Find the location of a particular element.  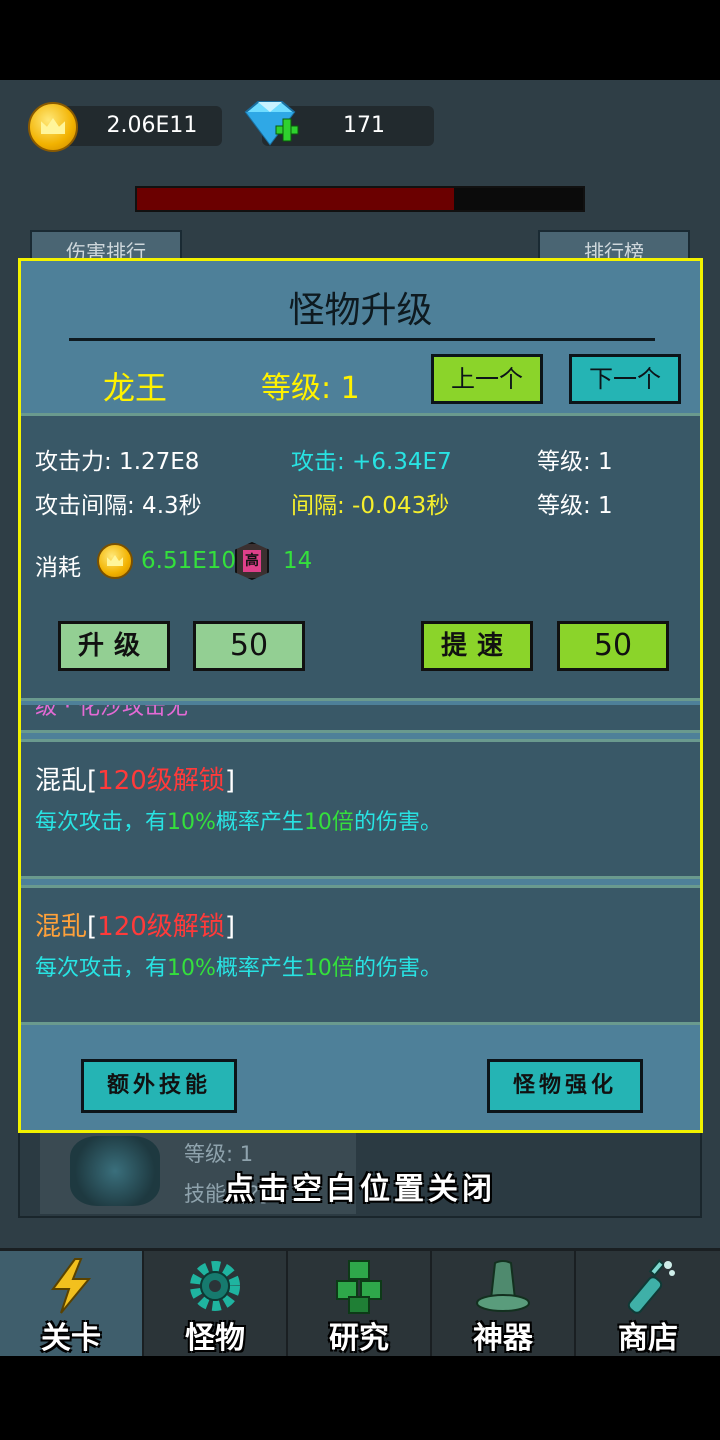

add-gem-icon is located at coordinates (270, 124).